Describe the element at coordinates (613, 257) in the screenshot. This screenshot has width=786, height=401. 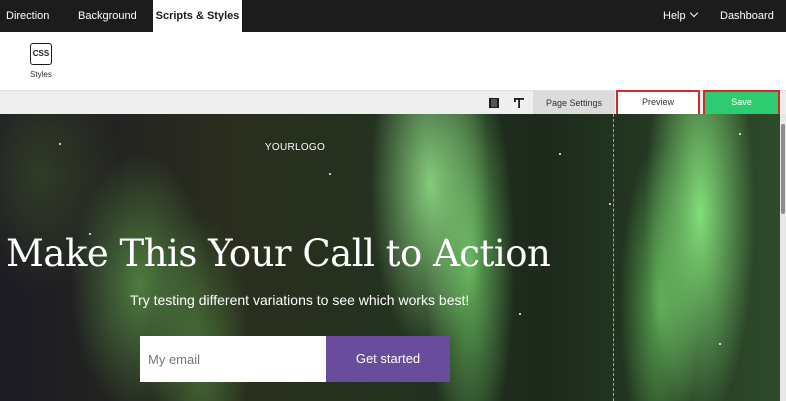
I see `guide-line` at that location.